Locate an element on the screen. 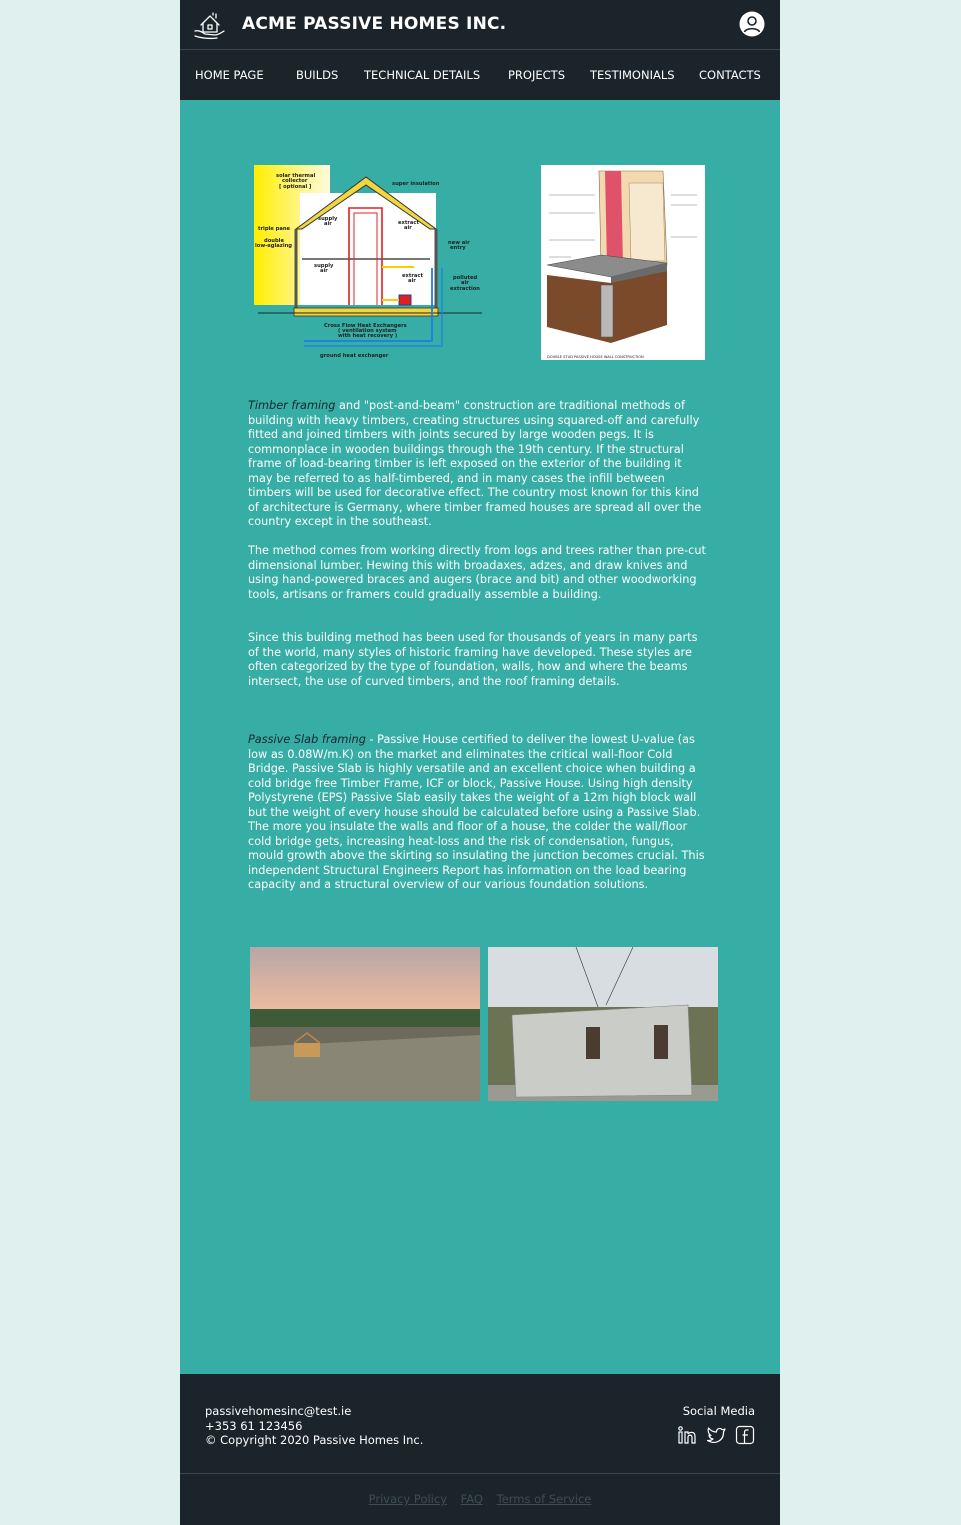 The height and width of the screenshot is (1525, 961). linkedin-icon is located at coordinates (687, 1435).